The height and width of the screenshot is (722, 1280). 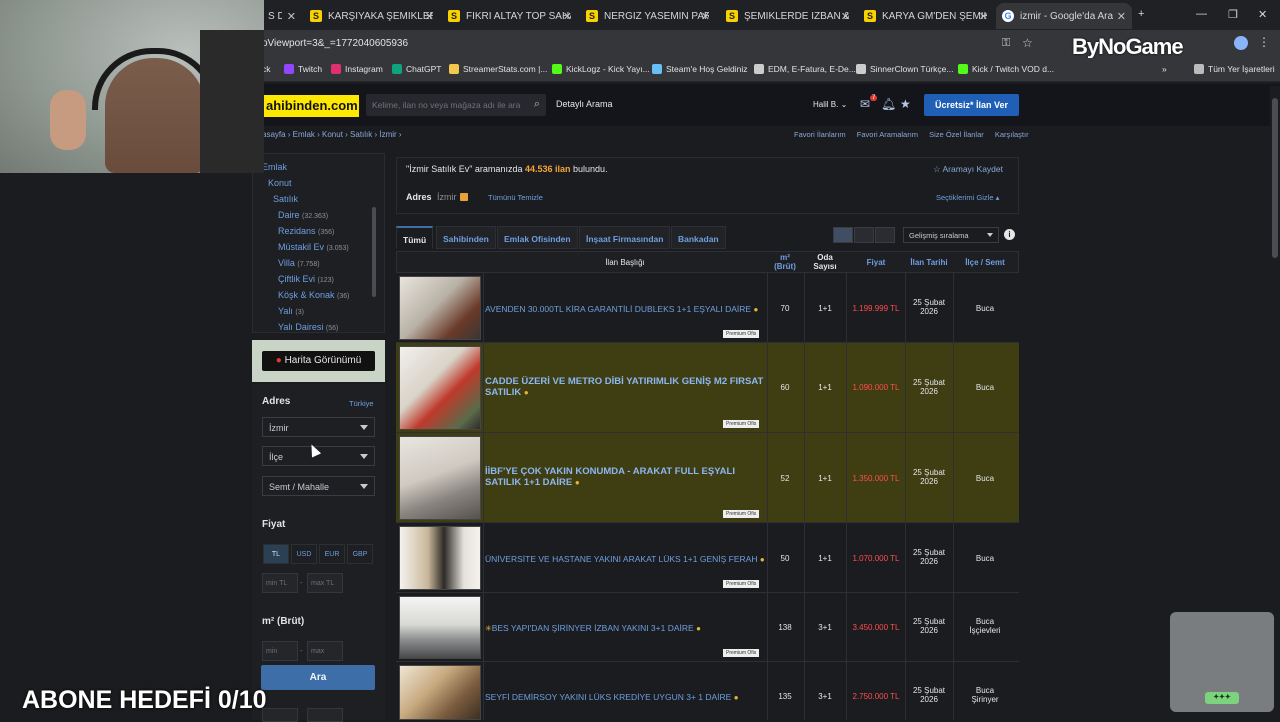 I want to click on column-title: İlan Başlığı, so click(x=625, y=262).